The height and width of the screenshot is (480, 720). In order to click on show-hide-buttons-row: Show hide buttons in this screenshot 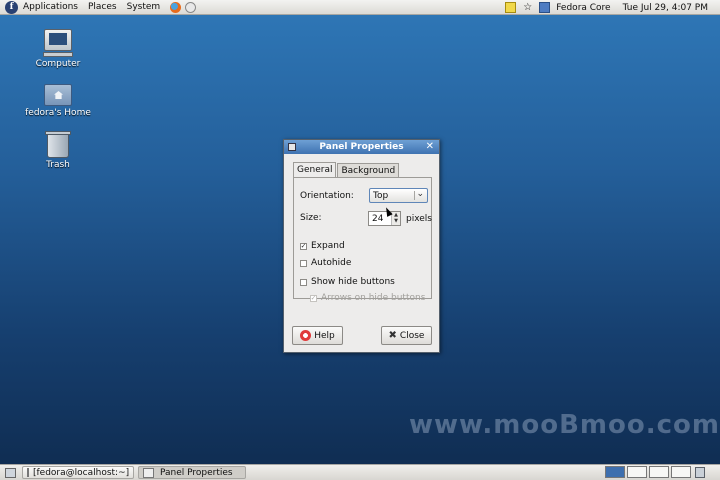, I will do `click(347, 282)`.